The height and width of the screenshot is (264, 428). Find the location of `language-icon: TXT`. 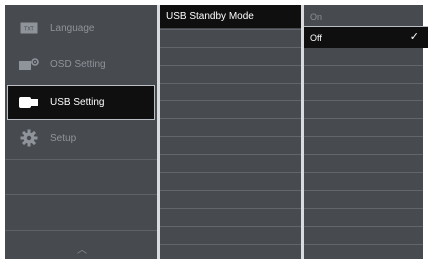

language-icon: TXT is located at coordinates (29, 28).